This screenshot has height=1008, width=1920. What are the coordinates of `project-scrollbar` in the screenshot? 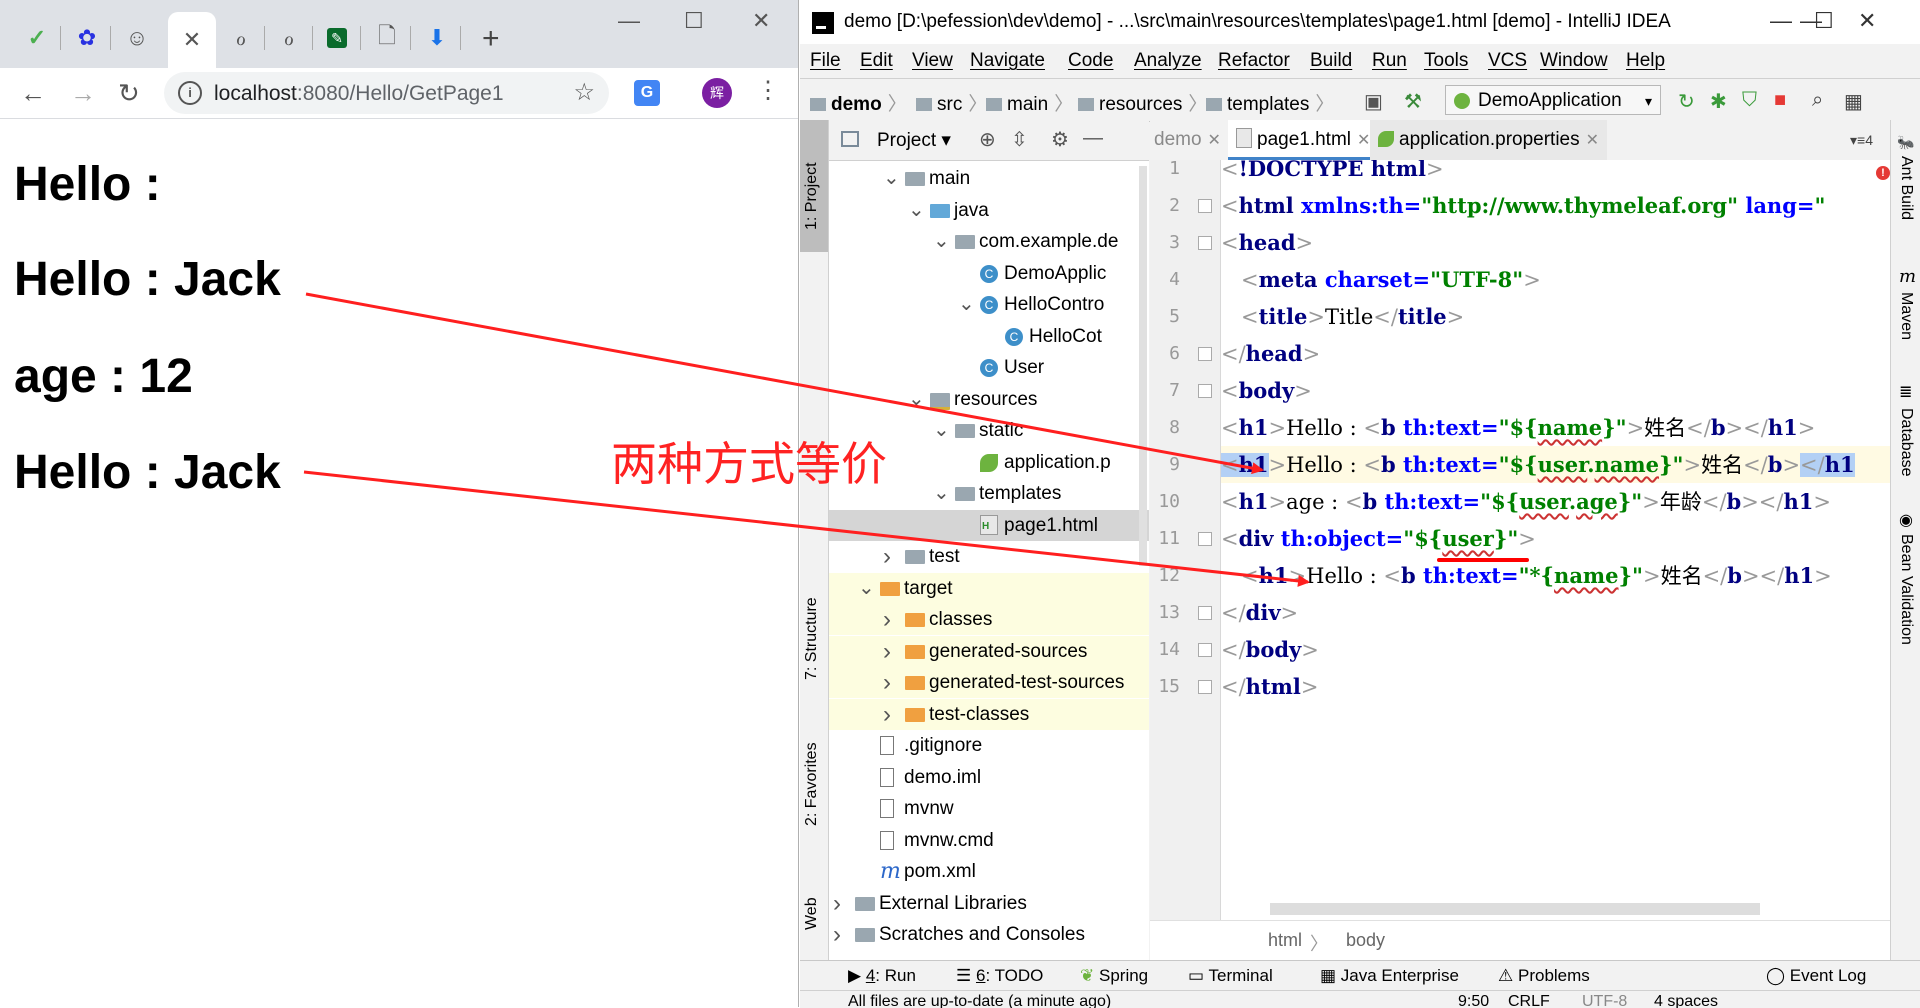 It's located at (1143, 366).